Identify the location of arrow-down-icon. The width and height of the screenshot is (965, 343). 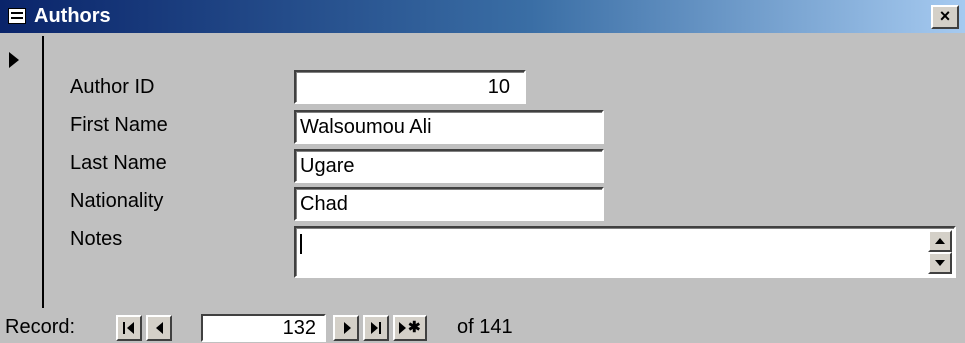
(940, 263).